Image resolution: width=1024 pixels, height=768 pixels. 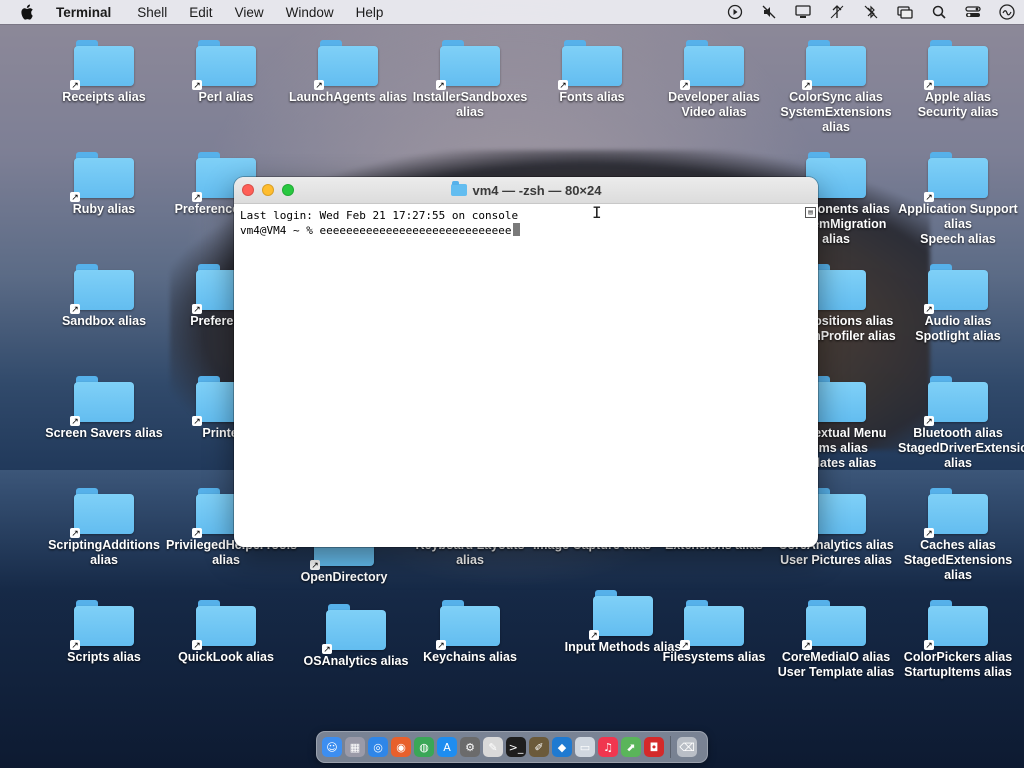 I want to click on desktop-folder-alias: ↗ QuickLook alias, so click(x=226, y=632).